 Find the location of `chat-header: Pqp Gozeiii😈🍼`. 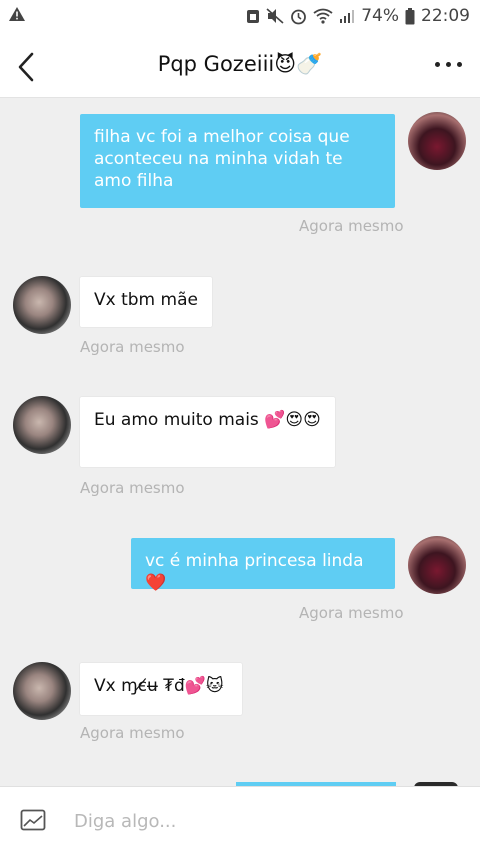

chat-header: Pqp Gozeiii😈🍼 is located at coordinates (240, 66).